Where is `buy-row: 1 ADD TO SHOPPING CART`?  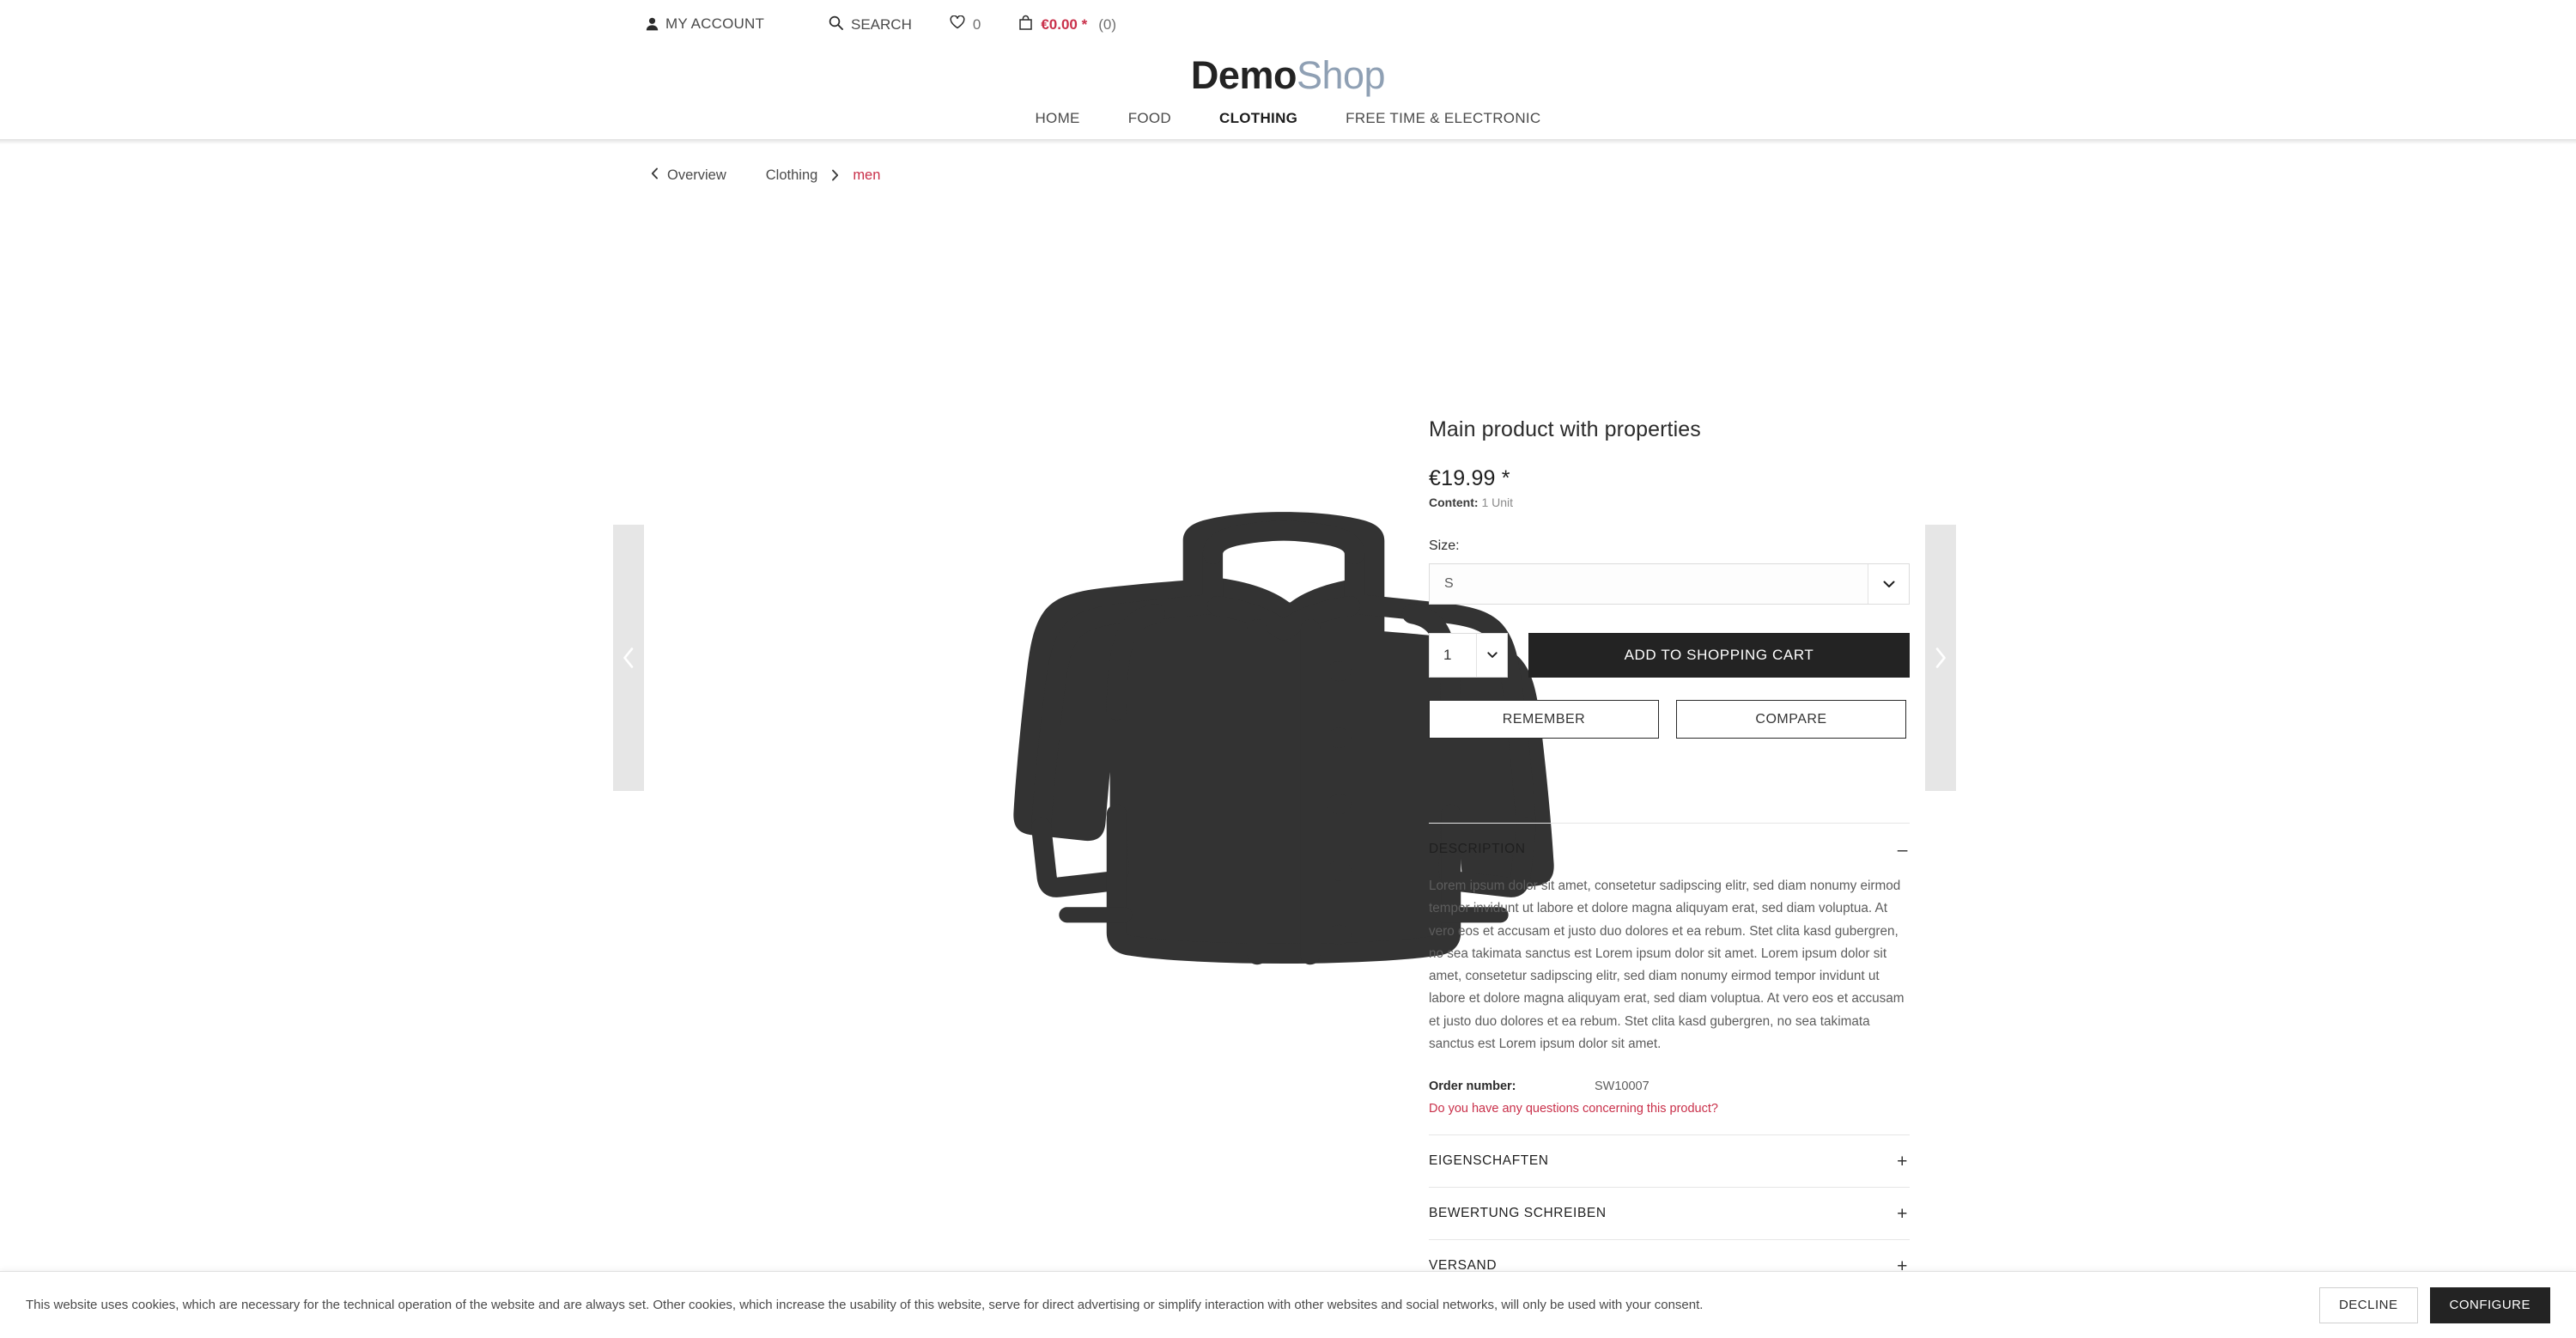 buy-row: 1 ADD TO SHOPPING CART is located at coordinates (1670, 655).